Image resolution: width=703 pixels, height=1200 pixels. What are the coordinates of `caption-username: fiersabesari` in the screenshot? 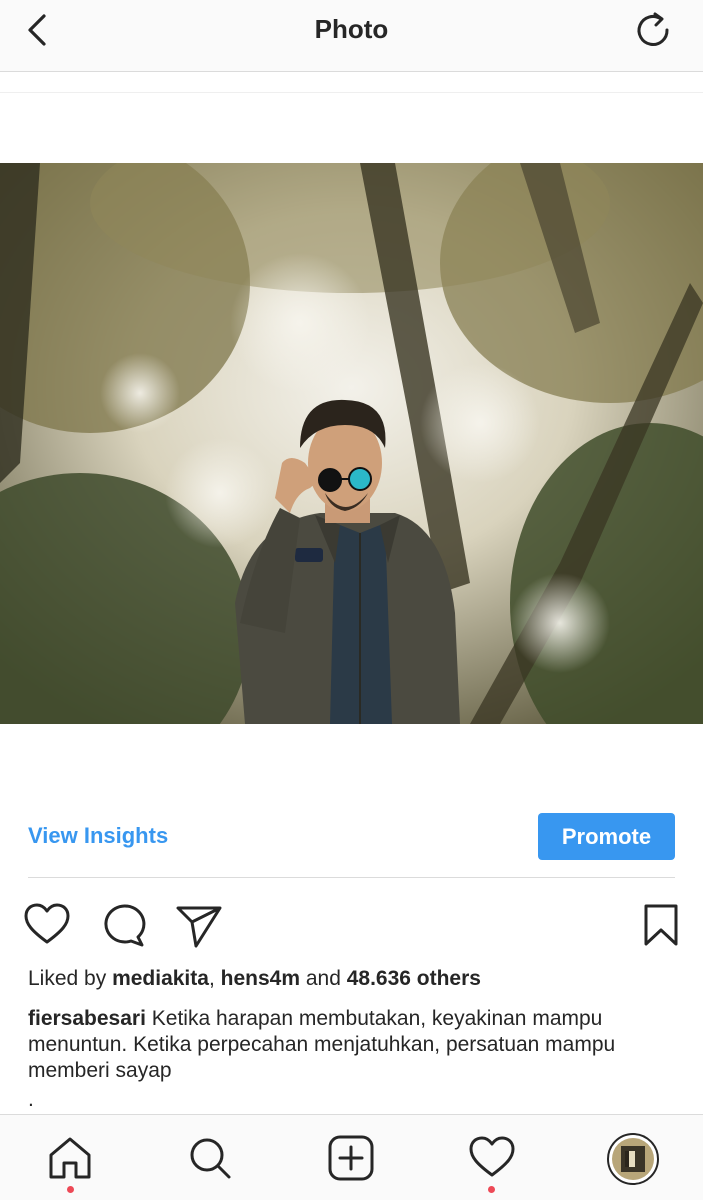 It's located at (87, 1018).